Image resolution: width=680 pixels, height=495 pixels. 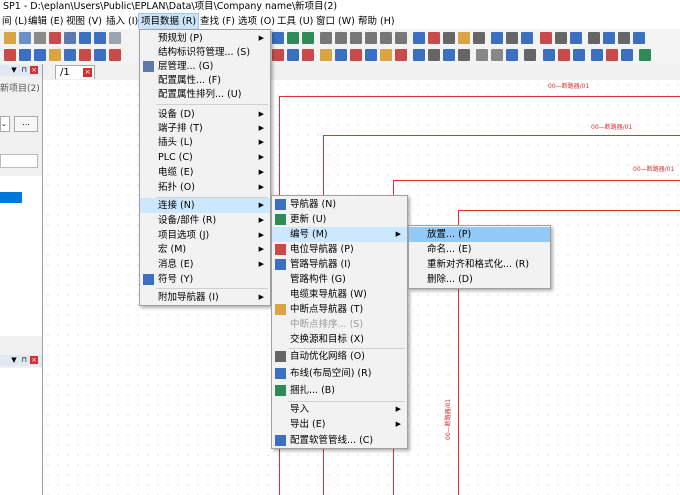 I want to click on print-icon, so click(x=40, y=38).